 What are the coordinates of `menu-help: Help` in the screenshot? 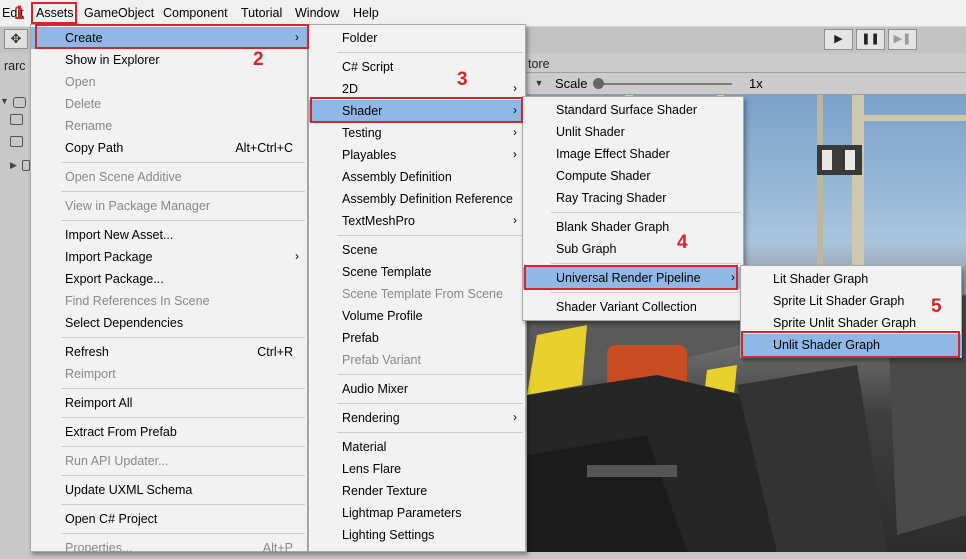 It's located at (366, 13).